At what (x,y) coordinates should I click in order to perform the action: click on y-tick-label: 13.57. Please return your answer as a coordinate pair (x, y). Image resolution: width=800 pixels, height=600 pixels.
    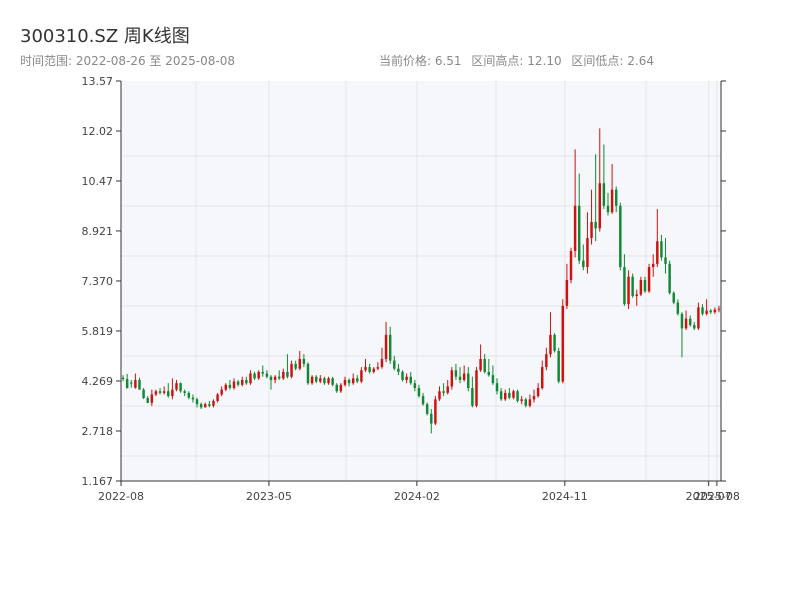
    Looking at the image, I should click on (98, 81).